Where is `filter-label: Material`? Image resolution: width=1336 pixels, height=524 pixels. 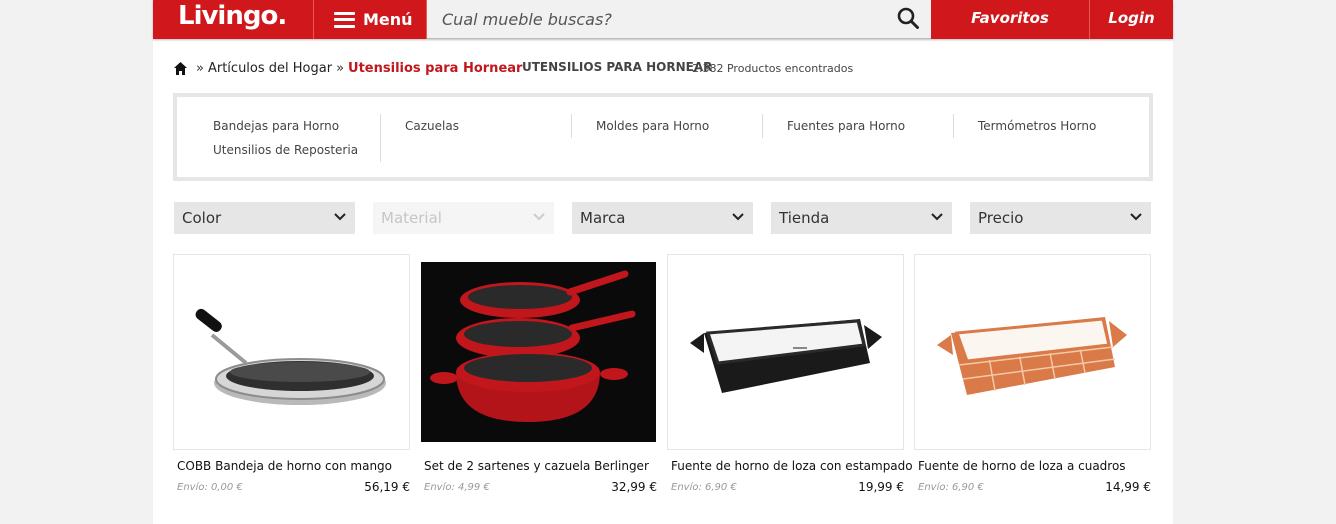
filter-label: Material is located at coordinates (411, 218).